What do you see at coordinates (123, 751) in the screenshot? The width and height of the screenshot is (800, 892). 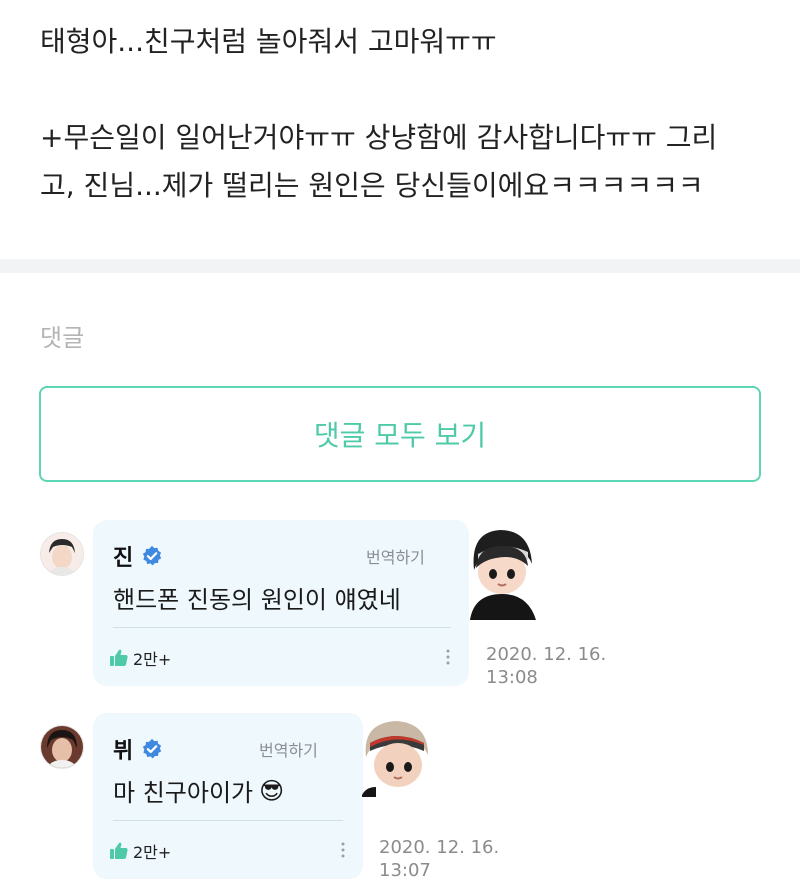 I see `author-name: 뷔` at bounding box center [123, 751].